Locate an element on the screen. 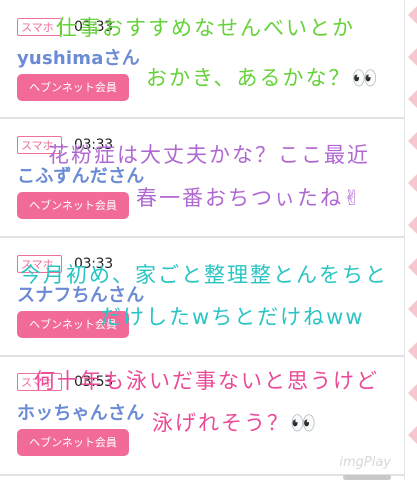  username-link: ホッちゃんさん is located at coordinates (80, 412).